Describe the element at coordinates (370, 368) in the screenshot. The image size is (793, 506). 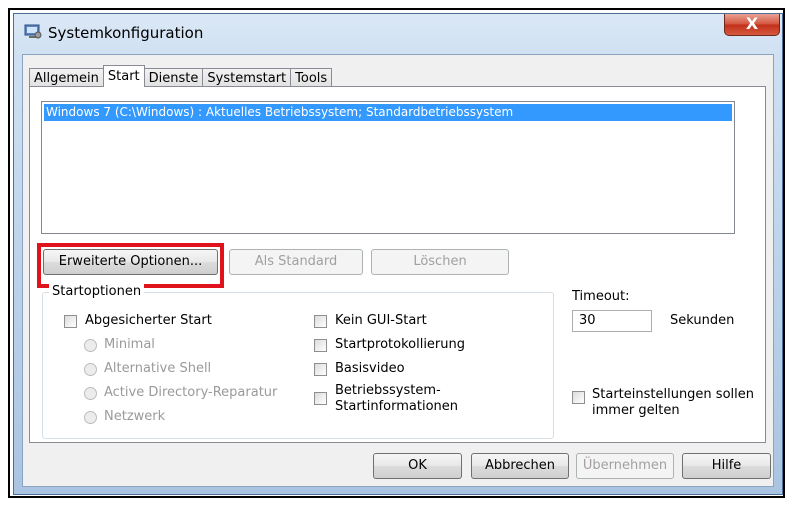
I see `base-video-label: Basisvideo` at that location.